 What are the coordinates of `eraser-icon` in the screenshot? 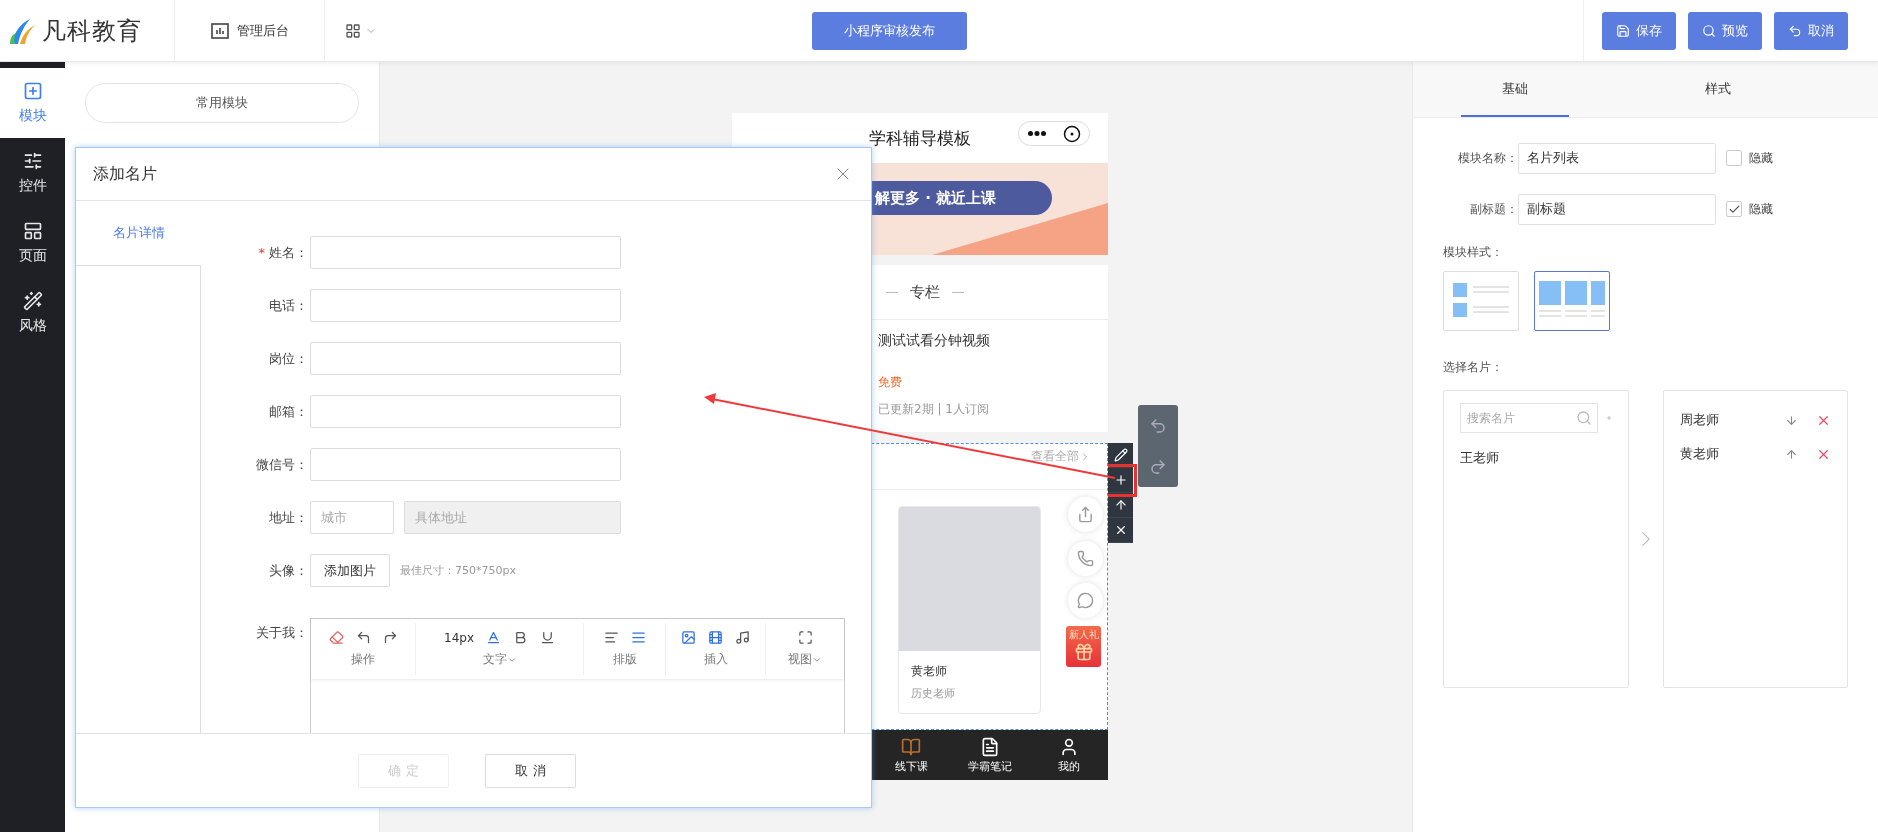 It's located at (336, 637).